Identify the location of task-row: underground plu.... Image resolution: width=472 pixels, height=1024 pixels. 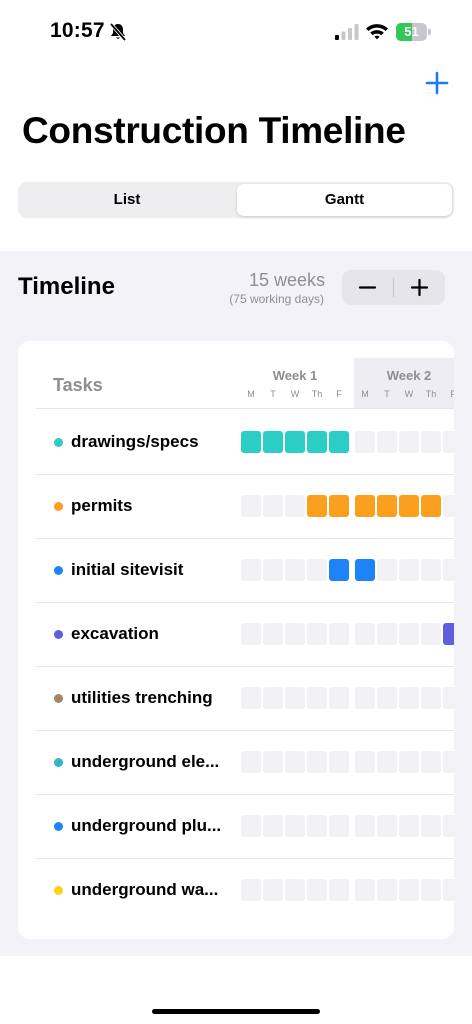
(236, 826).